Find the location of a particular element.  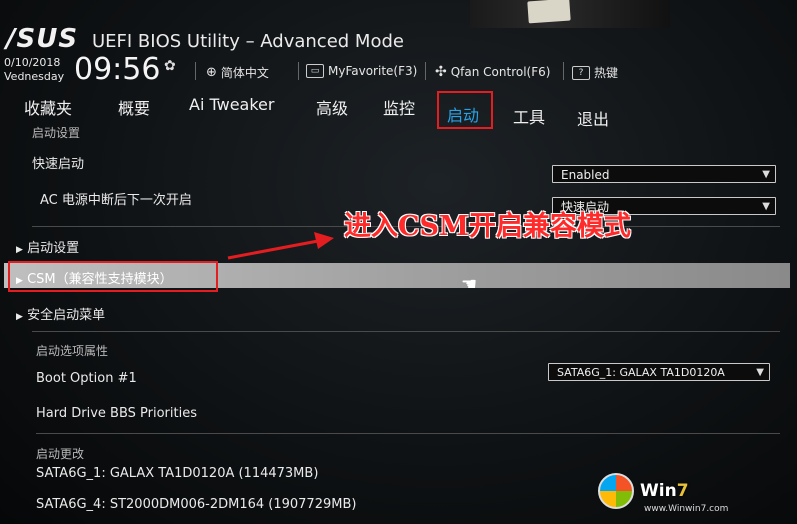

watermark-brand: Win7 is located at coordinates (664, 491).